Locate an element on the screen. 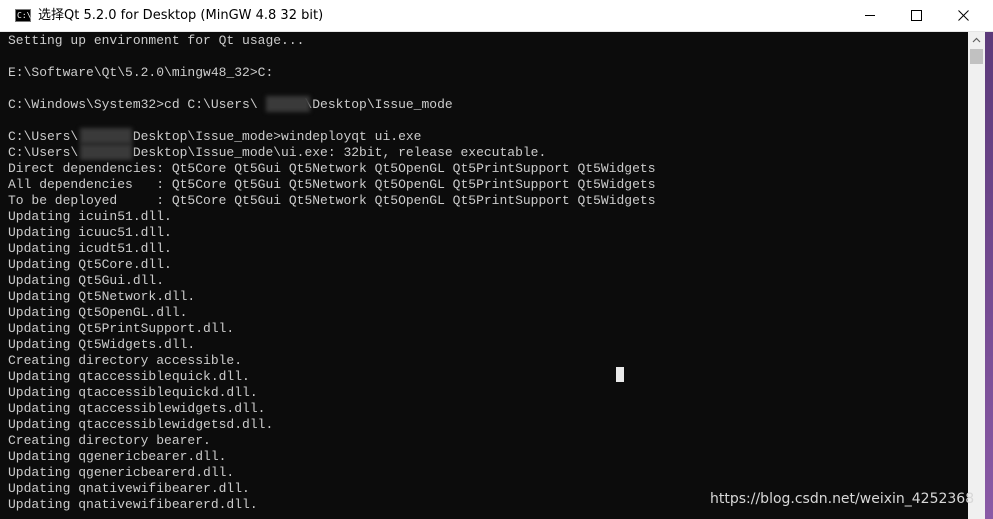 This screenshot has height=519, width=993. console-line: Updating qgenericbearer.dll. is located at coordinates (117, 456).